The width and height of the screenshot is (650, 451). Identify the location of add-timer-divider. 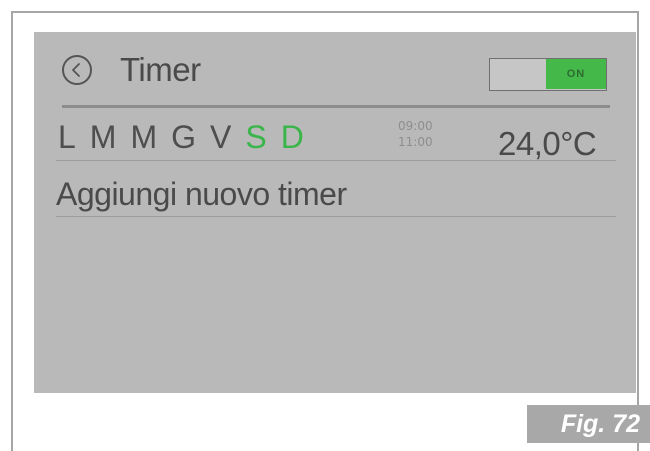
(336, 216).